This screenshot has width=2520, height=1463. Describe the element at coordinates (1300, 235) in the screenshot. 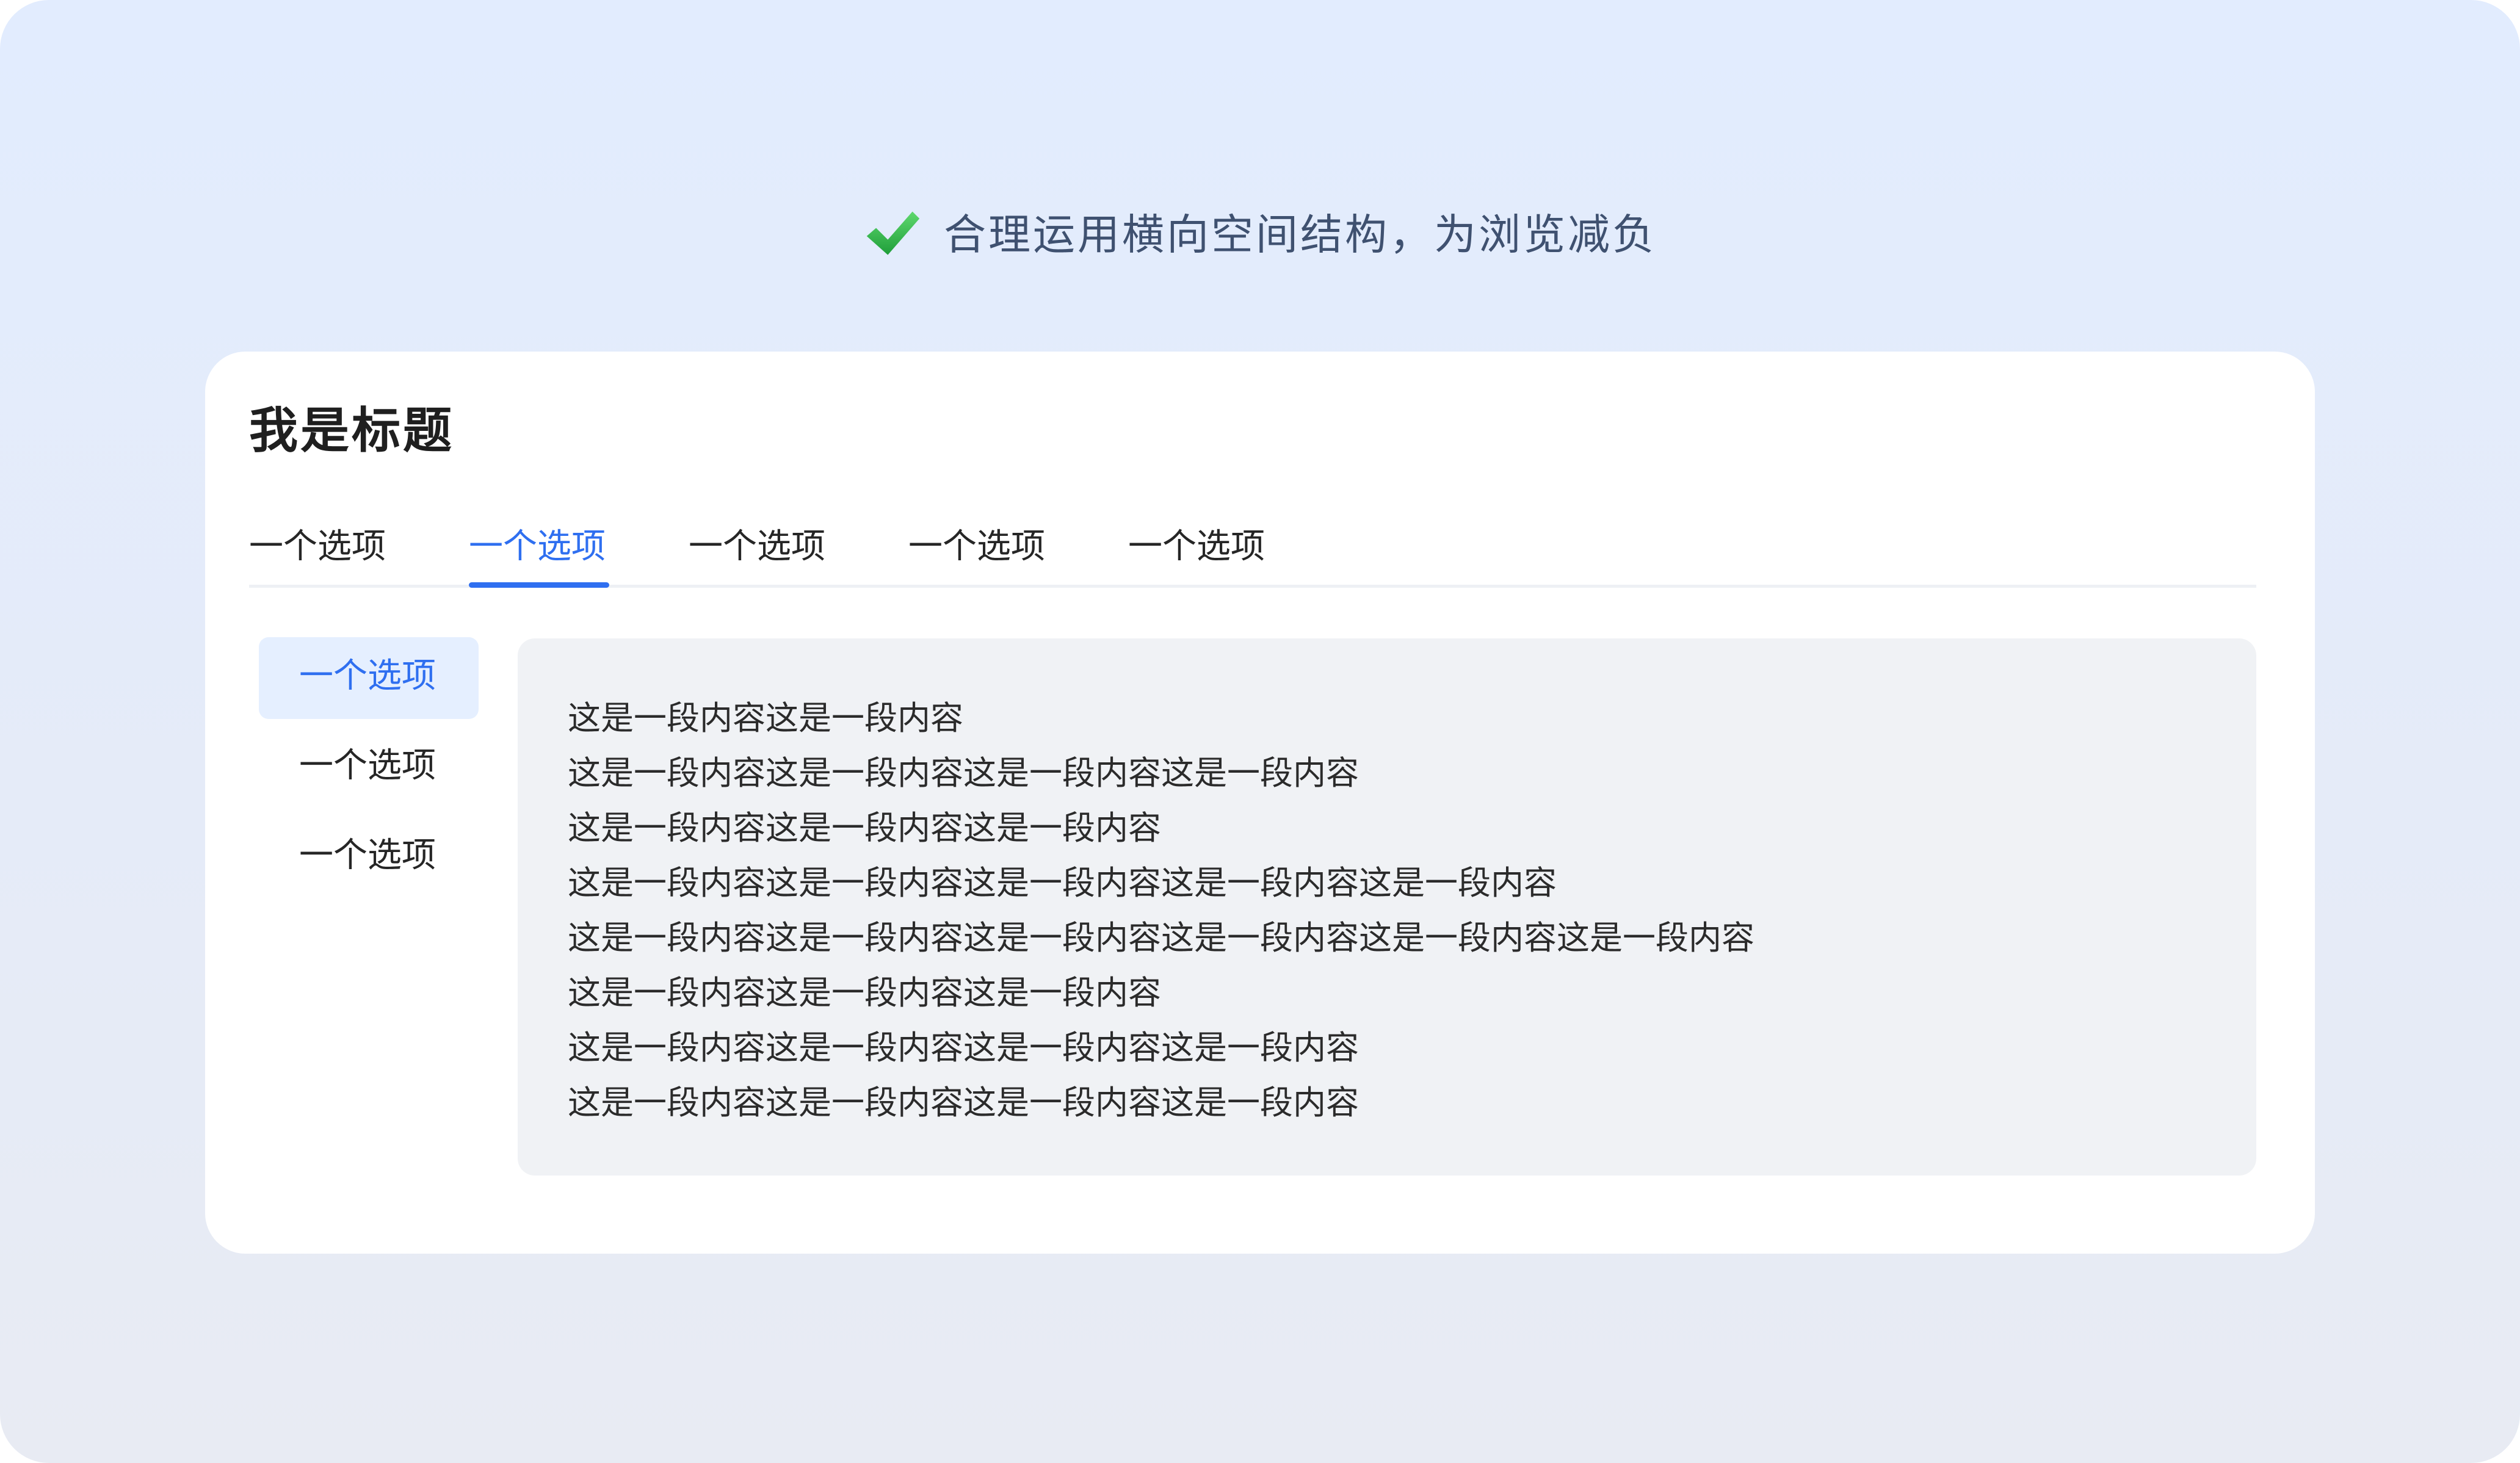

I see `headline-text: 合理运用横向空间结构，为浏览减负` at that location.